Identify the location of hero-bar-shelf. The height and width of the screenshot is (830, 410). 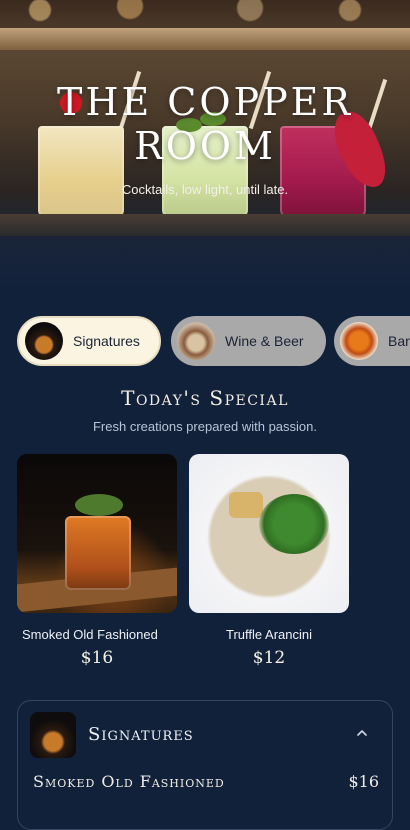
(205, 39).